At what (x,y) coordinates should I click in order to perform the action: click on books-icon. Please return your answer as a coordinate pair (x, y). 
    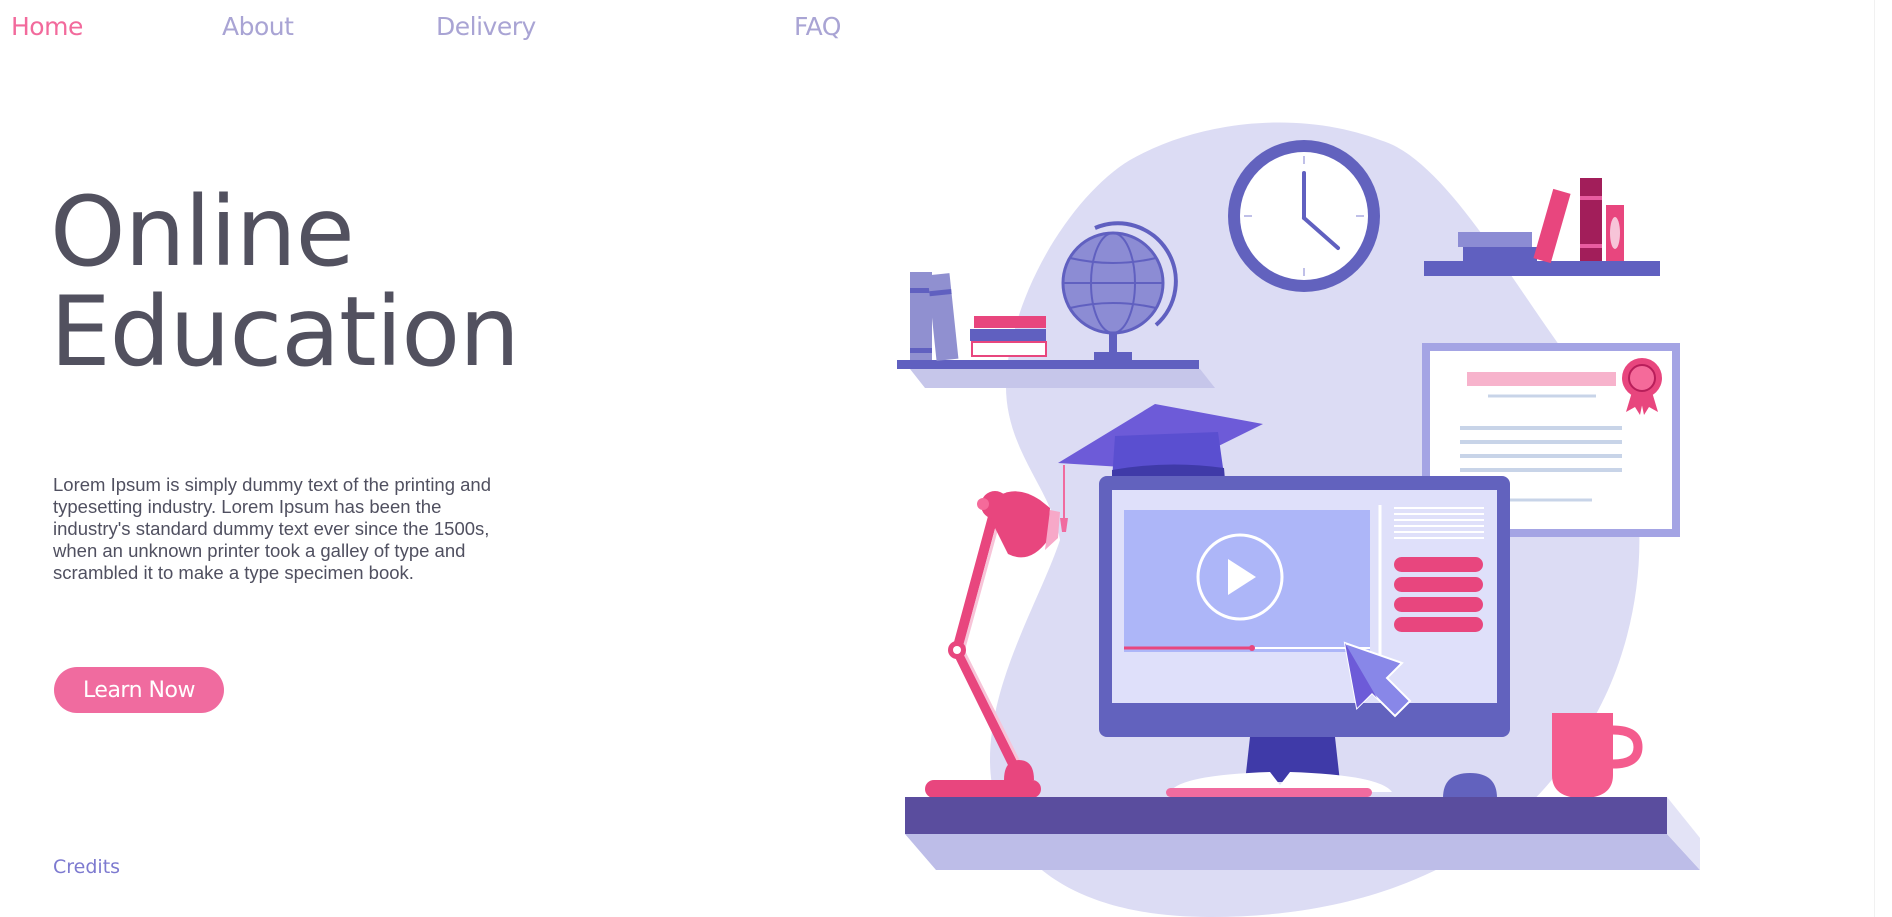
    Looking at the image, I should click on (978, 316).